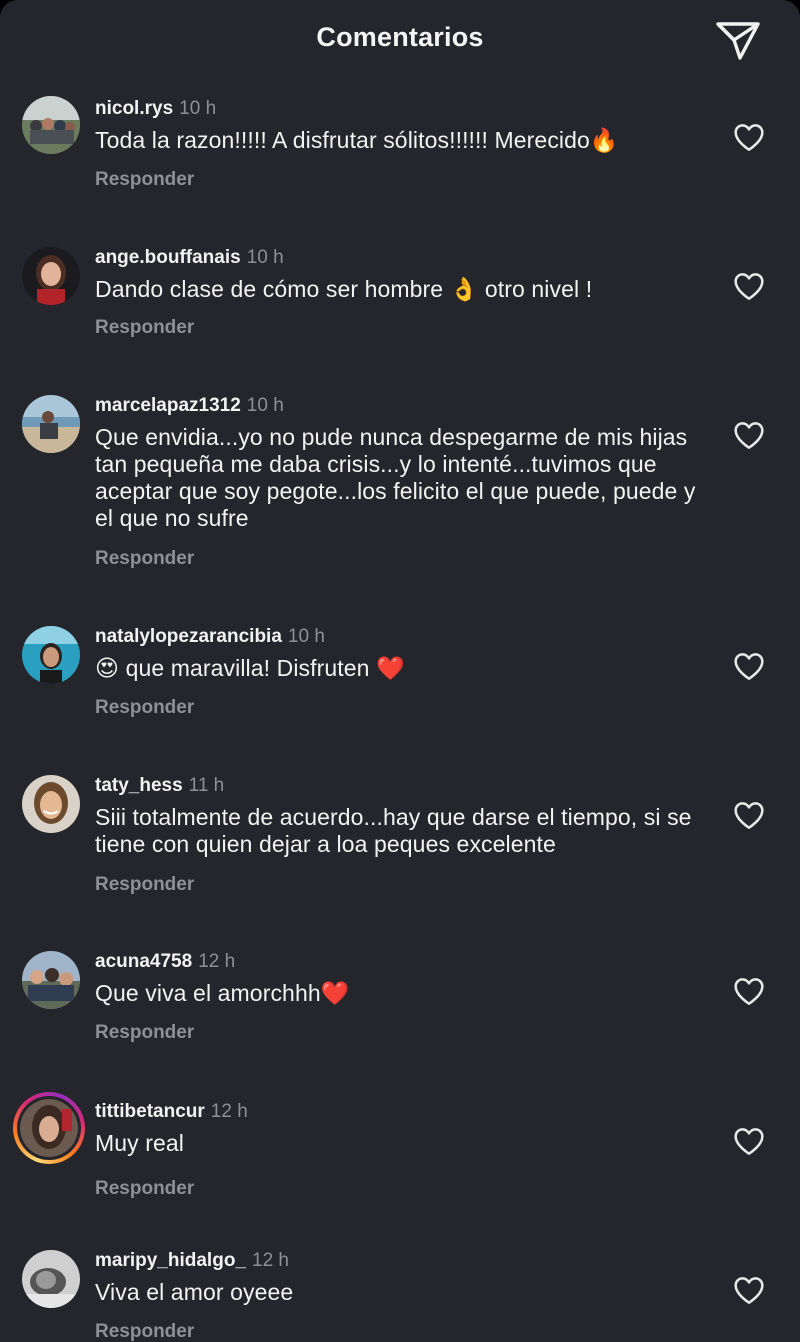  I want to click on comment-meta: marcelapaz1312 10 h, so click(189, 407).